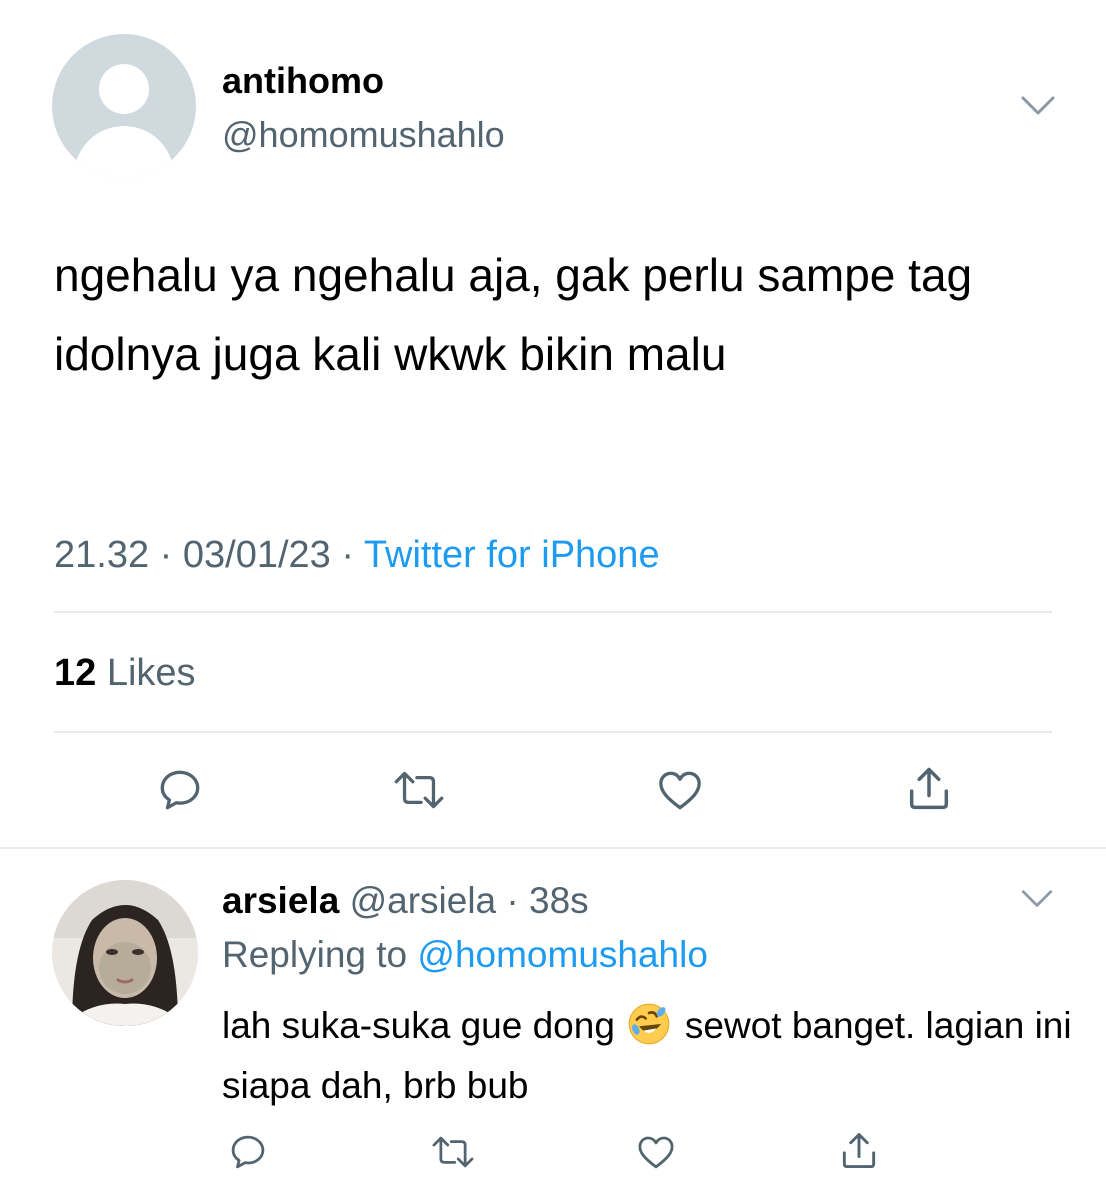  What do you see at coordinates (363, 135) in the screenshot?
I see `author-handle: @homomushahlo` at bounding box center [363, 135].